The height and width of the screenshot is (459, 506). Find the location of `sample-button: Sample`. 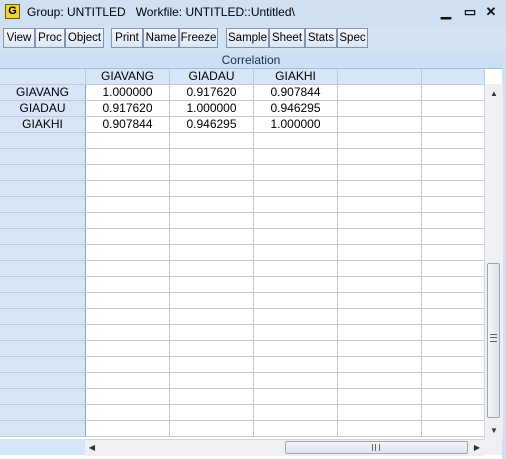

sample-button: Sample is located at coordinates (247, 38).